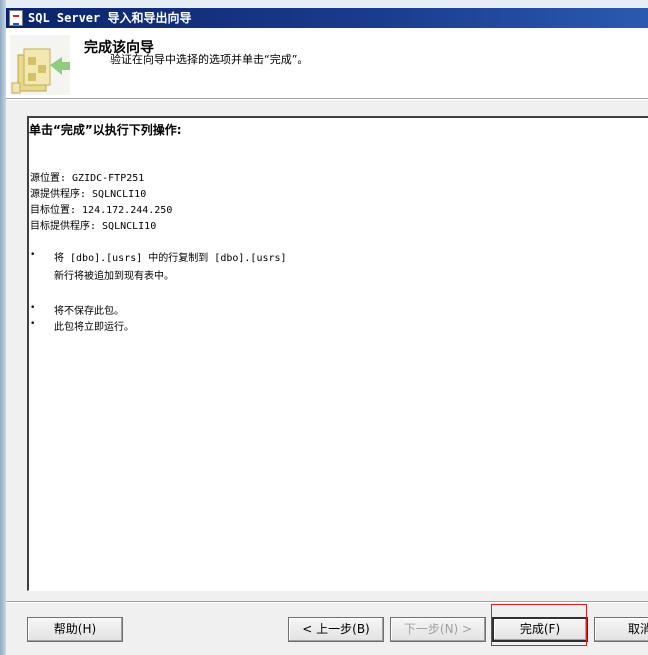  I want to click on help-button: 帮助(H), so click(75, 629).